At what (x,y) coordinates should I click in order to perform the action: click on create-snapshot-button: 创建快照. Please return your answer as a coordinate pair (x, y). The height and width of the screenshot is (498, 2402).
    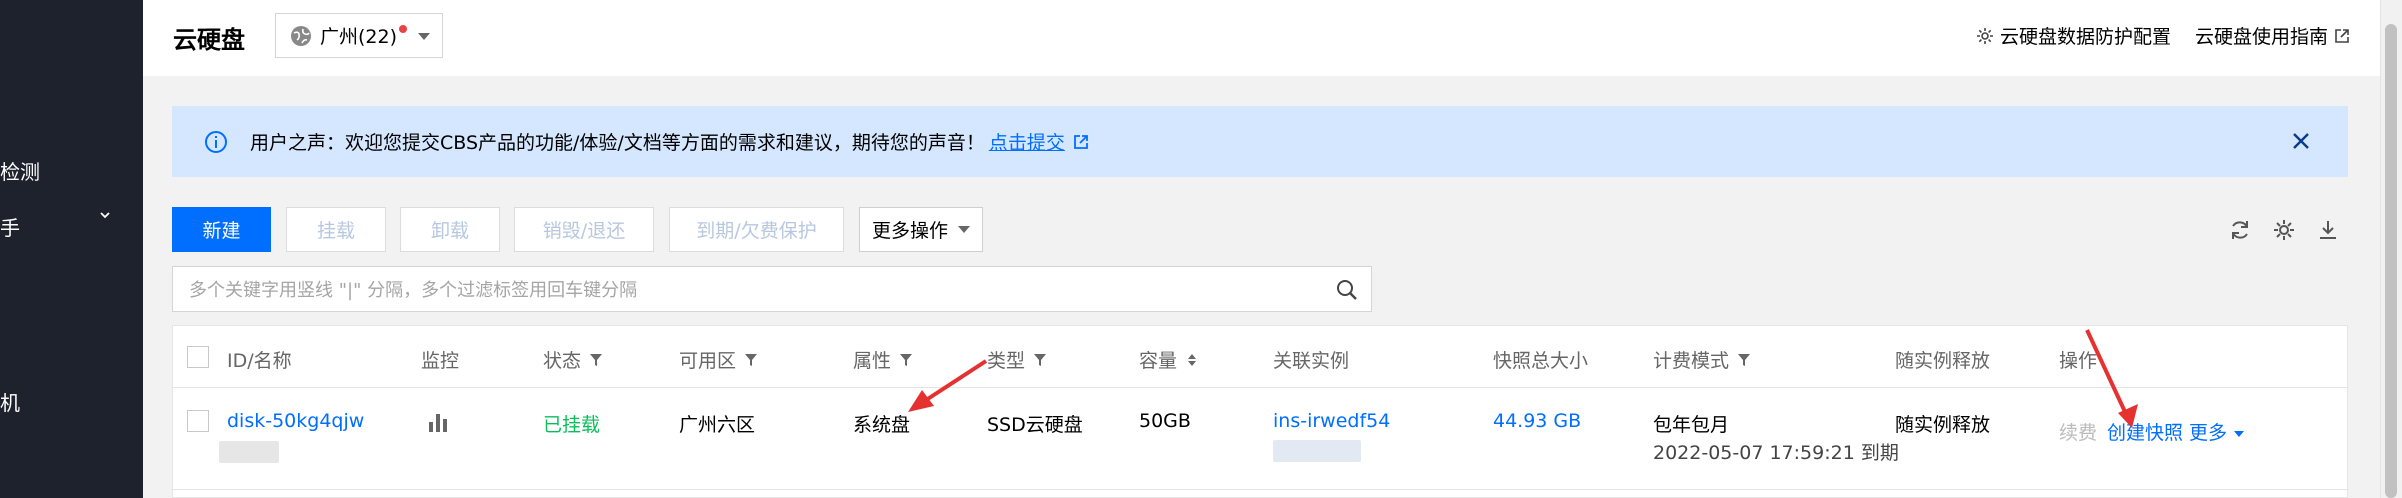
    Looking at the image, I should click on (2145, 431).